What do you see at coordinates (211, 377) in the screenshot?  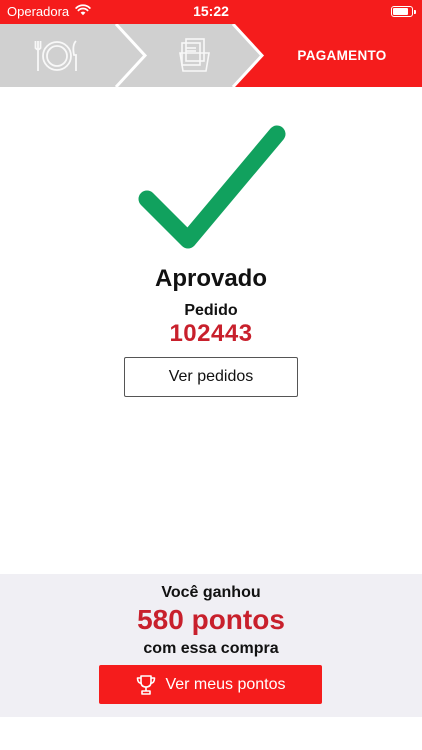 I see `view-orders-button: Ver pedidos` at bounding box center [211, 377].